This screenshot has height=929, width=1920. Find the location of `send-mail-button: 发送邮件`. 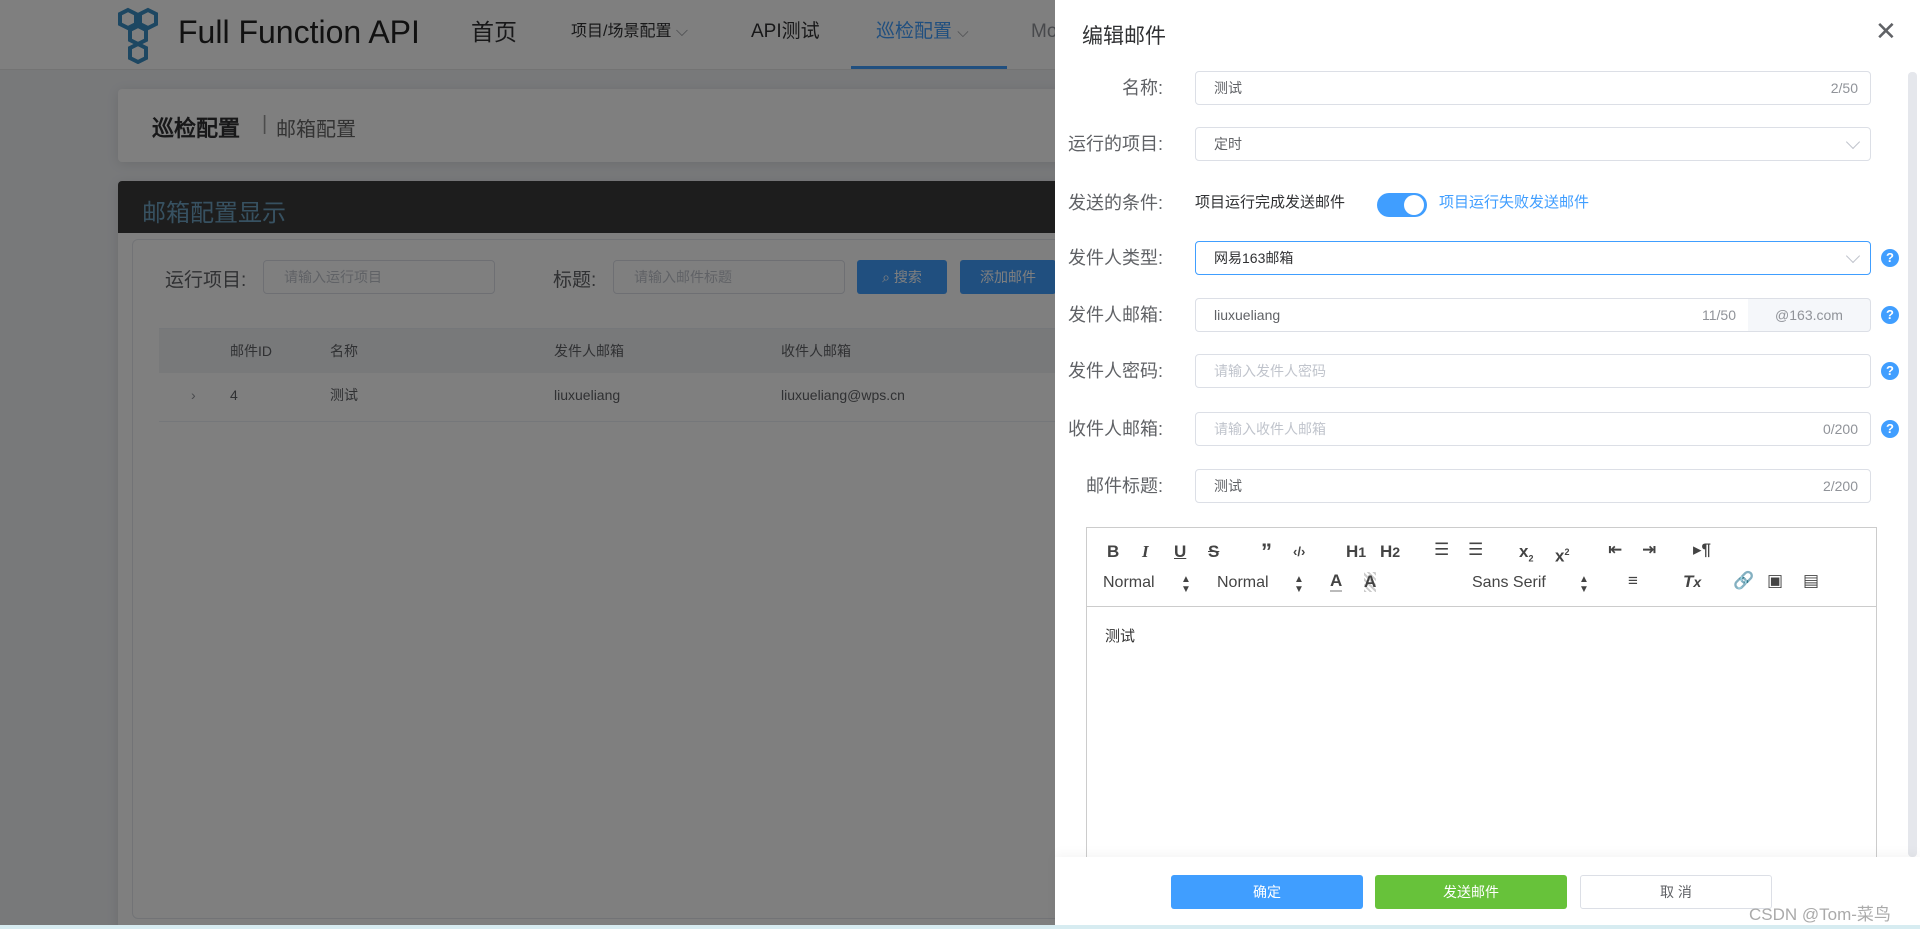

send-mail-button: 发送邮件 is located at coordinates (1471, 892).